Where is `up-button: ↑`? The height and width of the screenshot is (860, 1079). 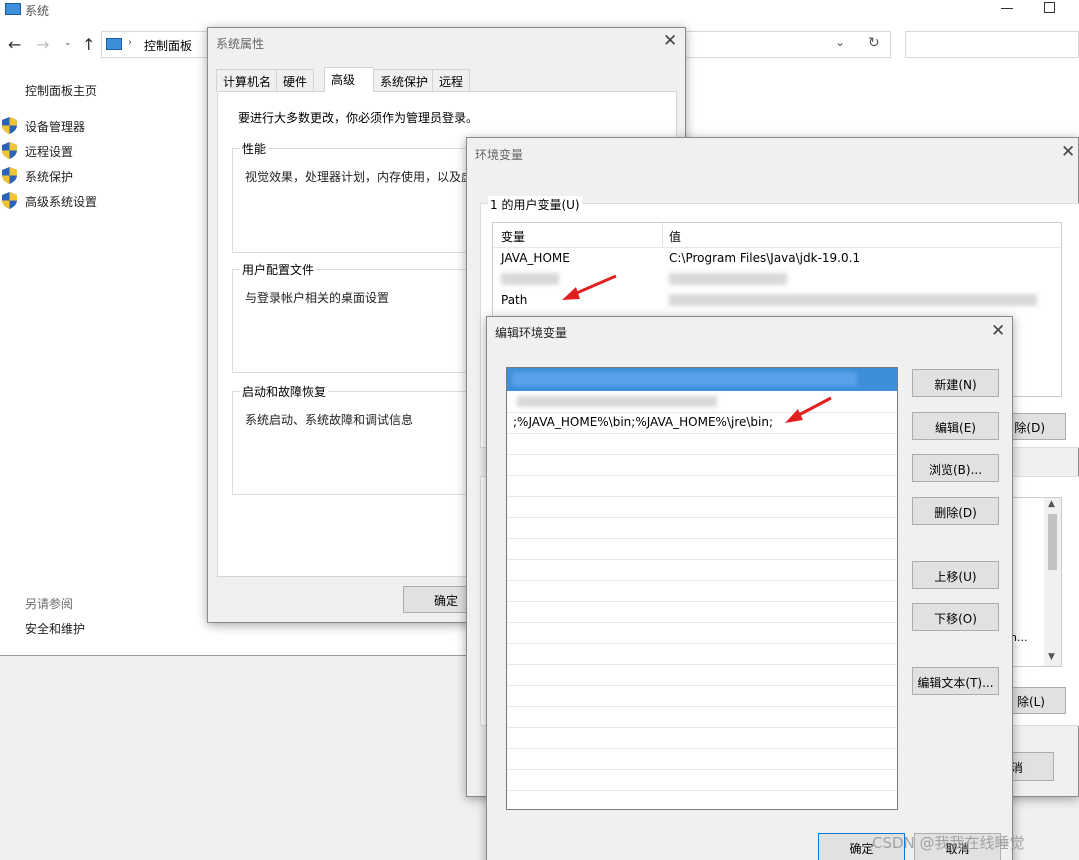 up-button: ↑ is located at coordinates (88, 44).